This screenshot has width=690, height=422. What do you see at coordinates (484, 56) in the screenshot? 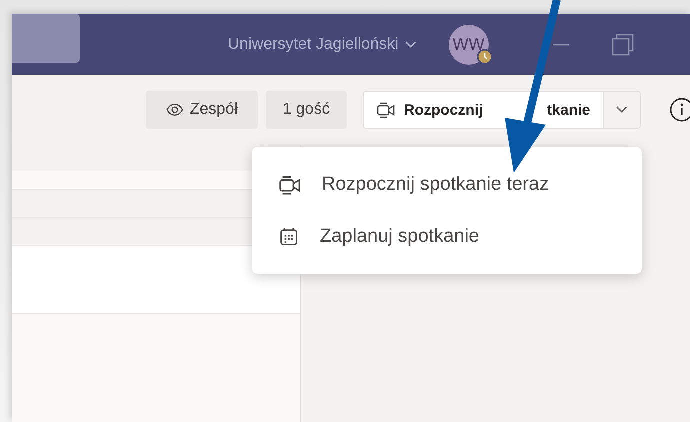
I see `status-badge-icon` at bounding box center [484, 56].